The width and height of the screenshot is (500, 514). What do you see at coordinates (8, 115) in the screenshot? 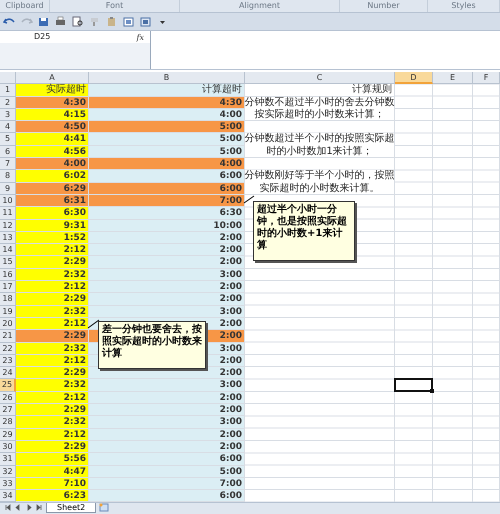
I see `row-header: 3` at bounding box center [8, 115].